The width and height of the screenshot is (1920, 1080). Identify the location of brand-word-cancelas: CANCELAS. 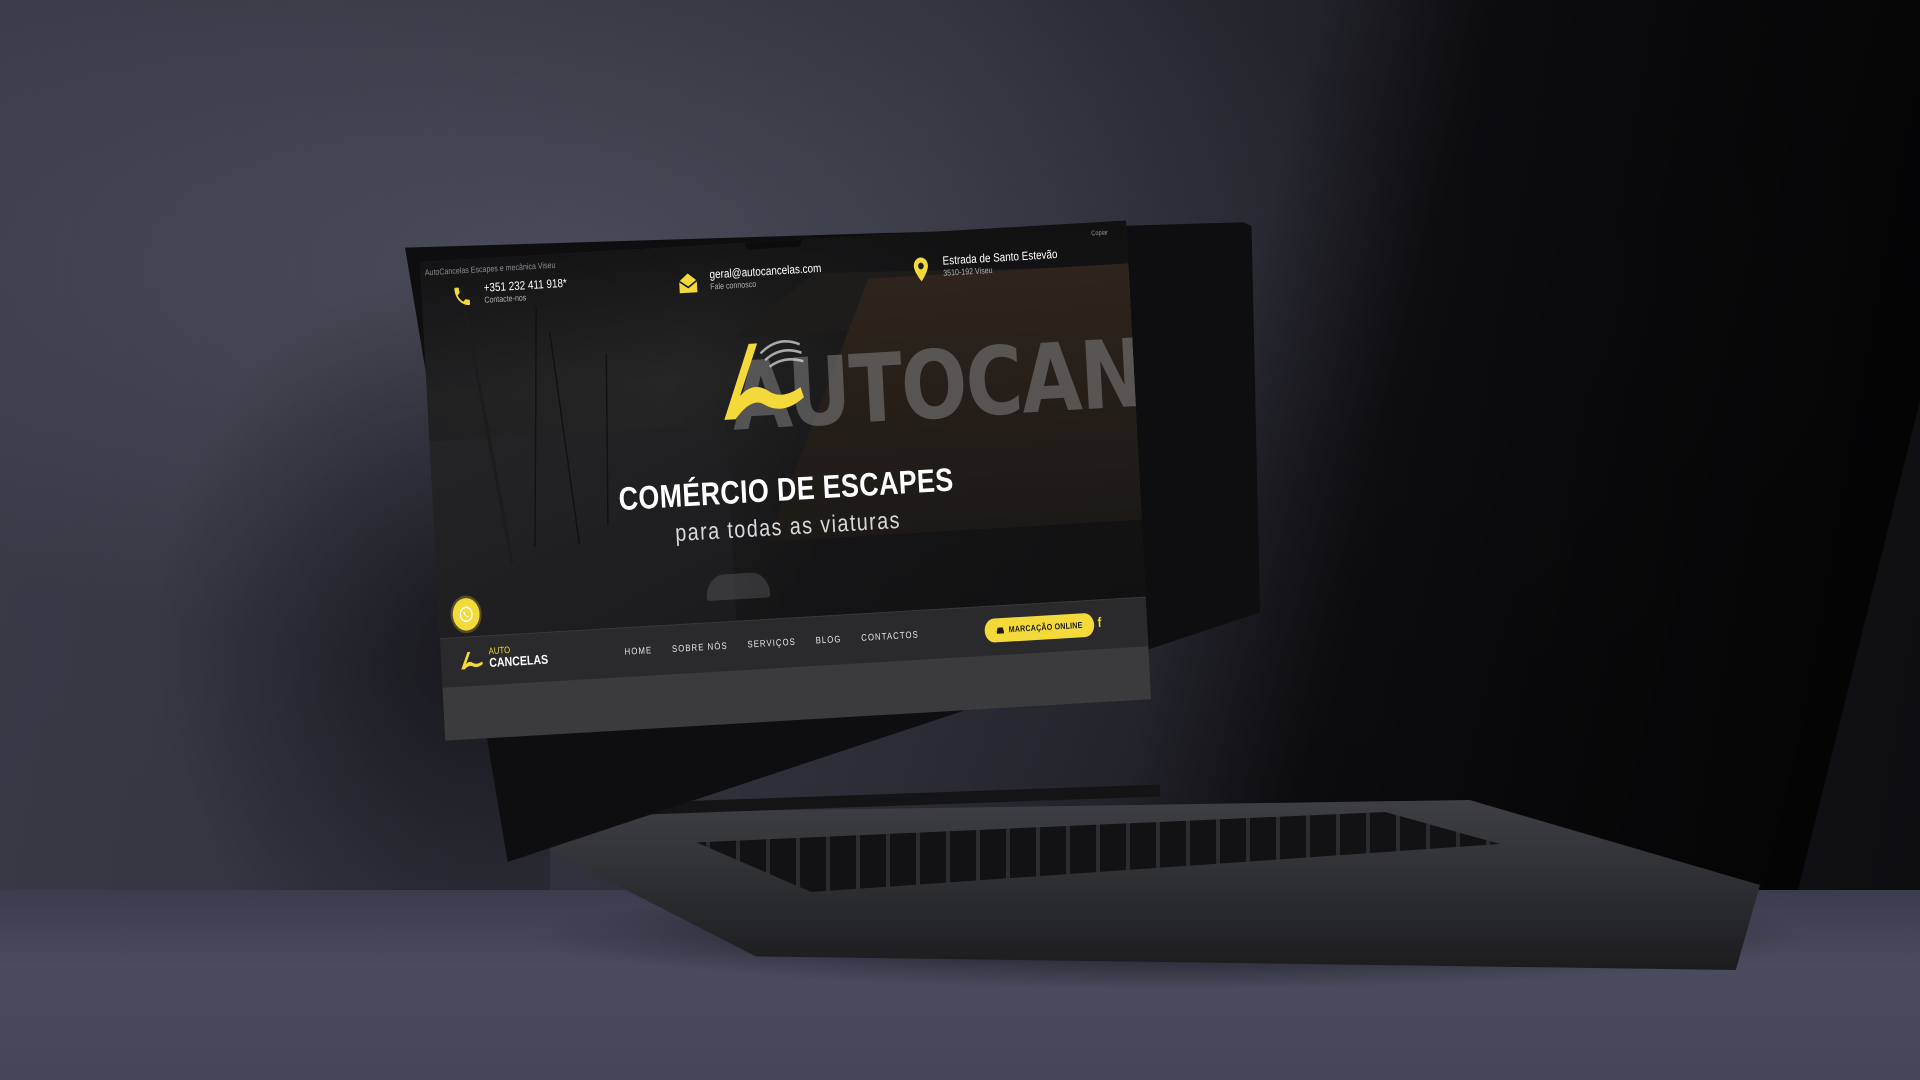
(518, 661).